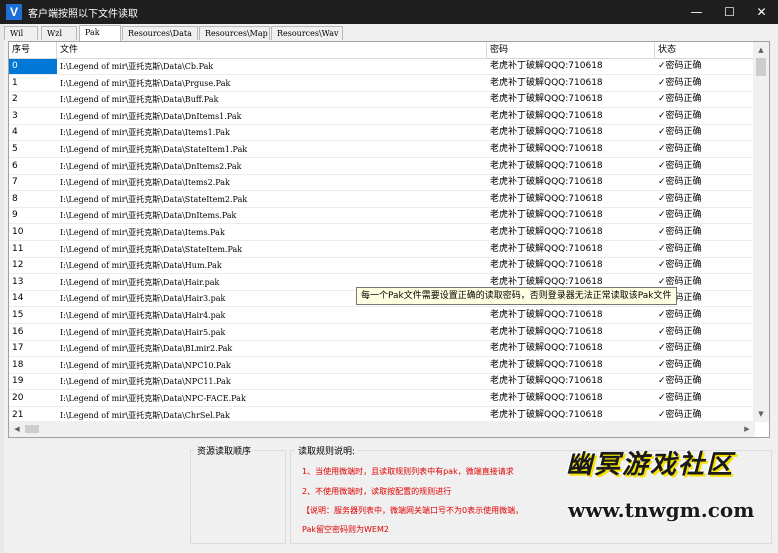  I want to click on cell-index: 15, so click(18, 315).